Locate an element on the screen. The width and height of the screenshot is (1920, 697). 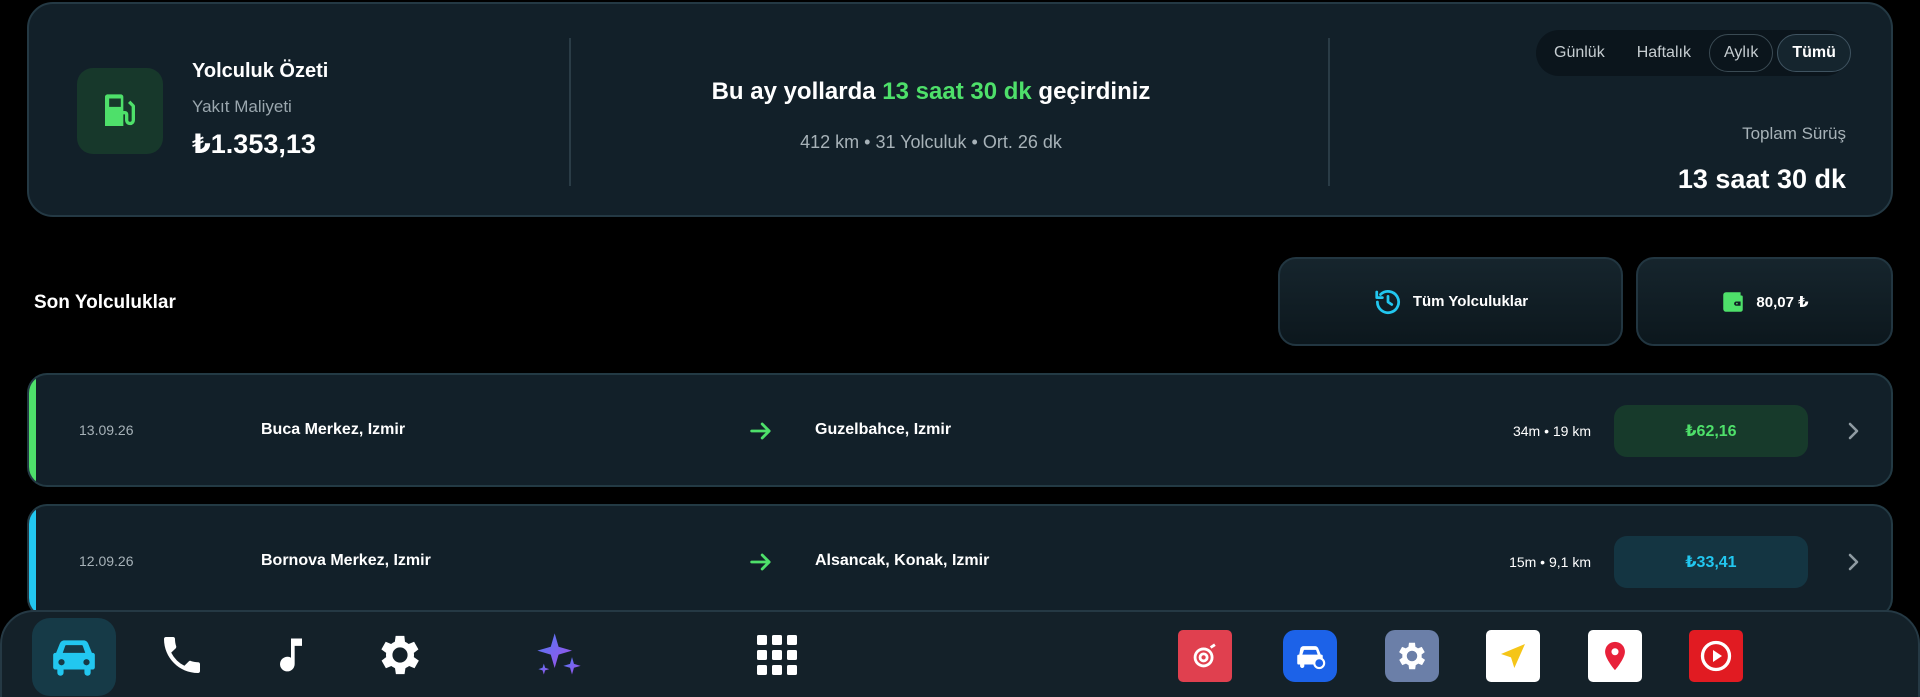
trip-price: ₺33,41 is located at coordinates (1711, 562).